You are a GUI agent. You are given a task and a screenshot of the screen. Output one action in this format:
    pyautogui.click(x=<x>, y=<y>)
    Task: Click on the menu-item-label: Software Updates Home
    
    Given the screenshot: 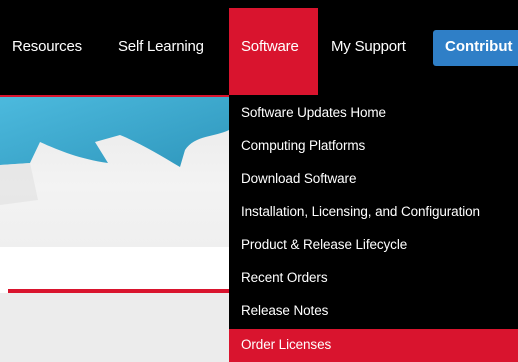 What is the action you would take?
    pyautogui.click(x=313, y=112)
    